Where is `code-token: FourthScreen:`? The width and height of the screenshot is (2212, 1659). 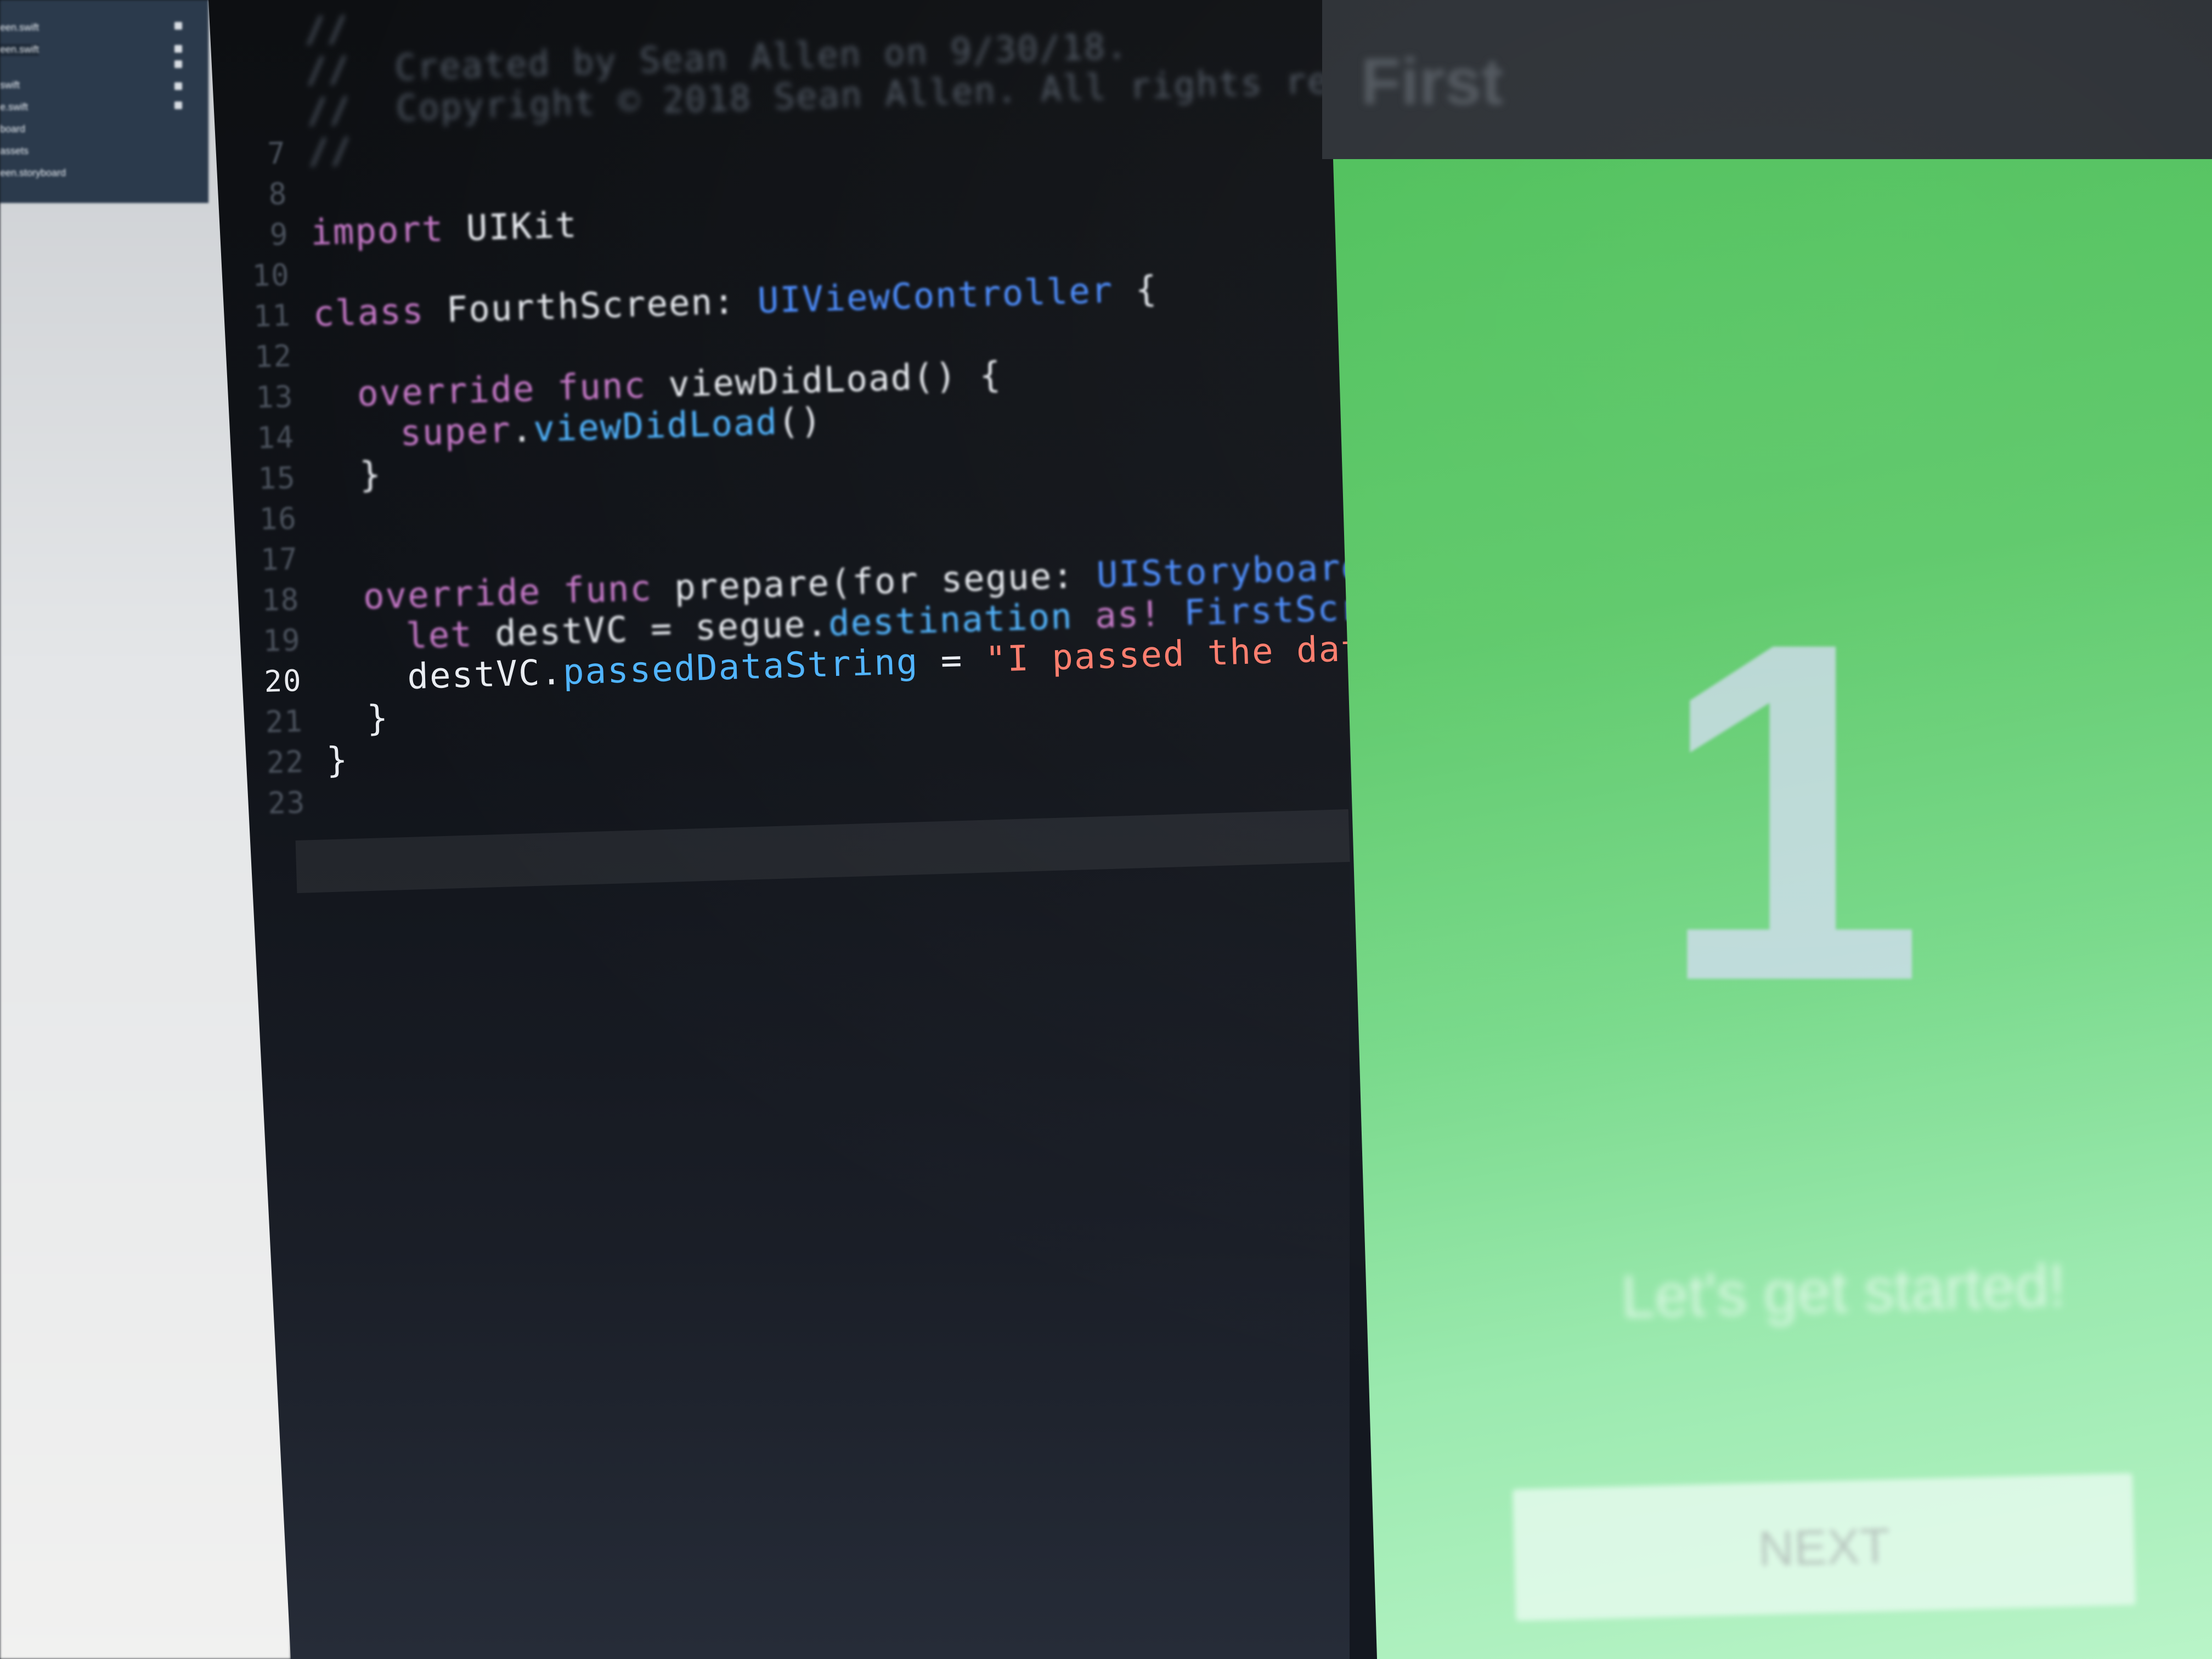
code-token: FourthScreen: is located at coordinates (602, 306).